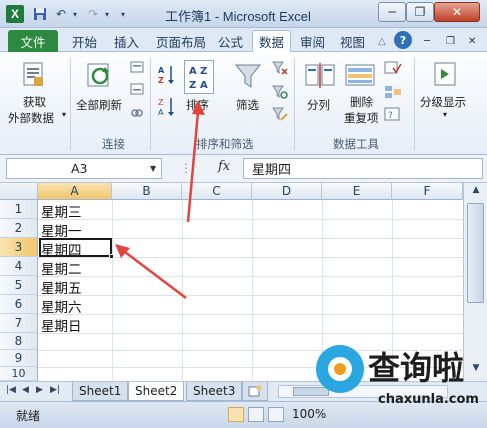 Image resolution: width=487 pixels, height=428 pixels. What do you see at coordinates (84, 168) in the screenshot?
I see `name-box: A3` at bounding box center [84, 168].